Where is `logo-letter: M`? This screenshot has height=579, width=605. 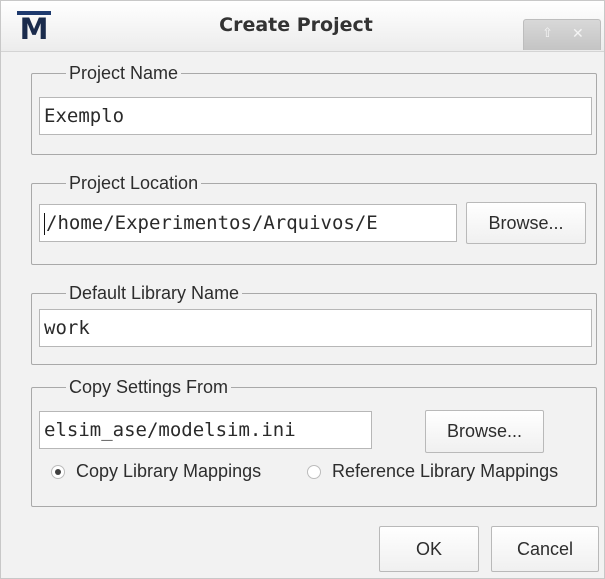
logo-letter: M is located at coordinates (34, 29).